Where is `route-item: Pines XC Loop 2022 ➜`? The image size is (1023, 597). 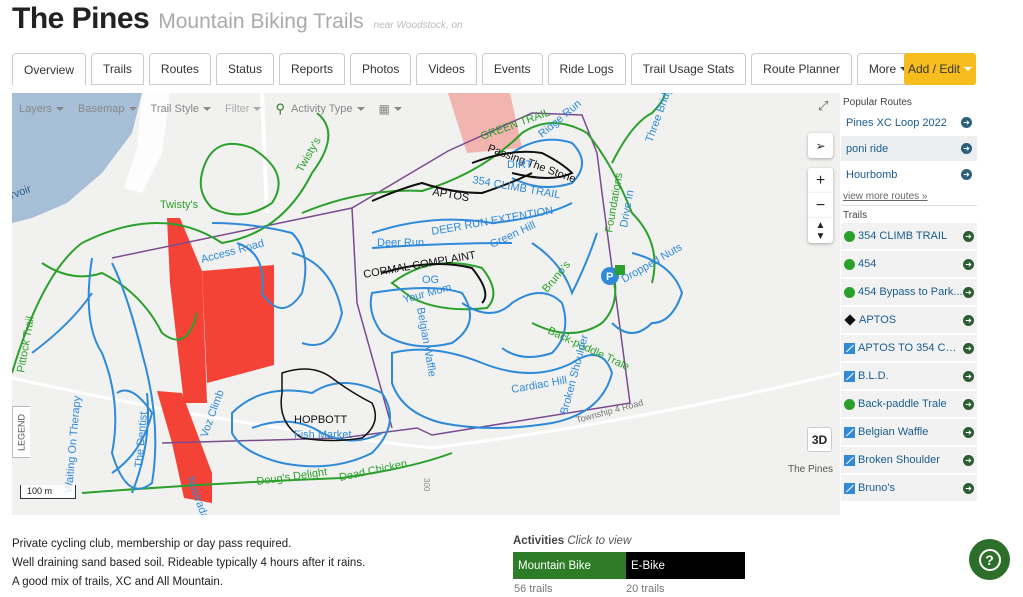
route-item: Pines XC Loop 2022 ➜ is located at coordinates (909, 123).